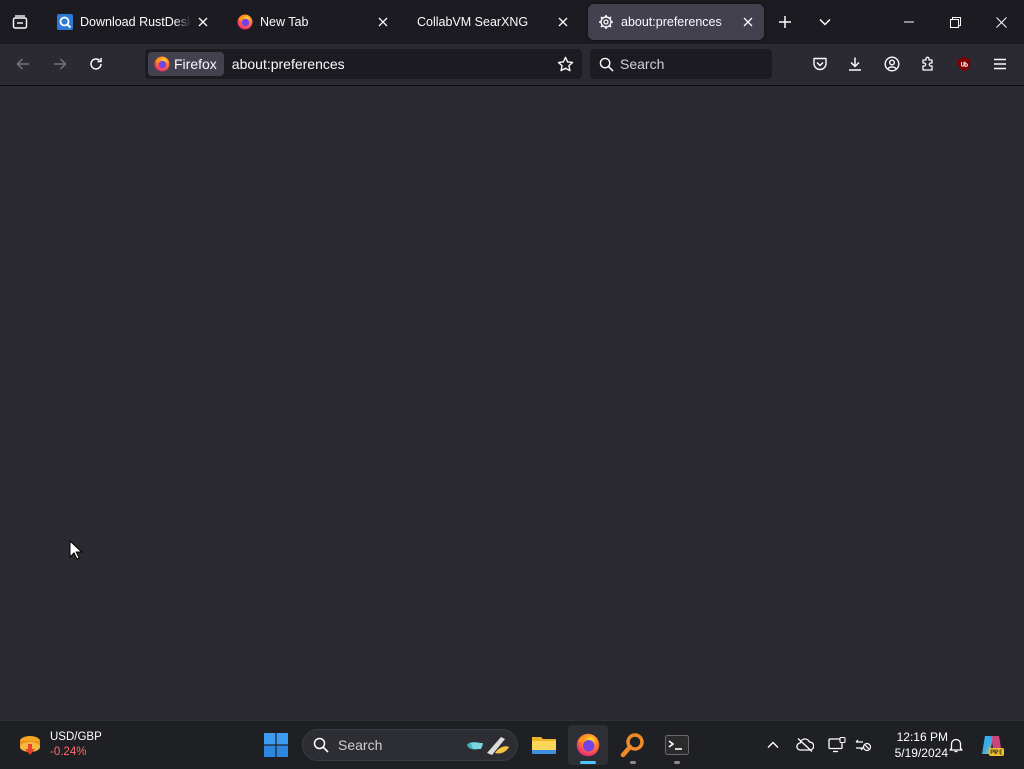 Image resolution: width=1024 pixels, height=769 pixels. I want to click on reload-icon, so click(96, 64).